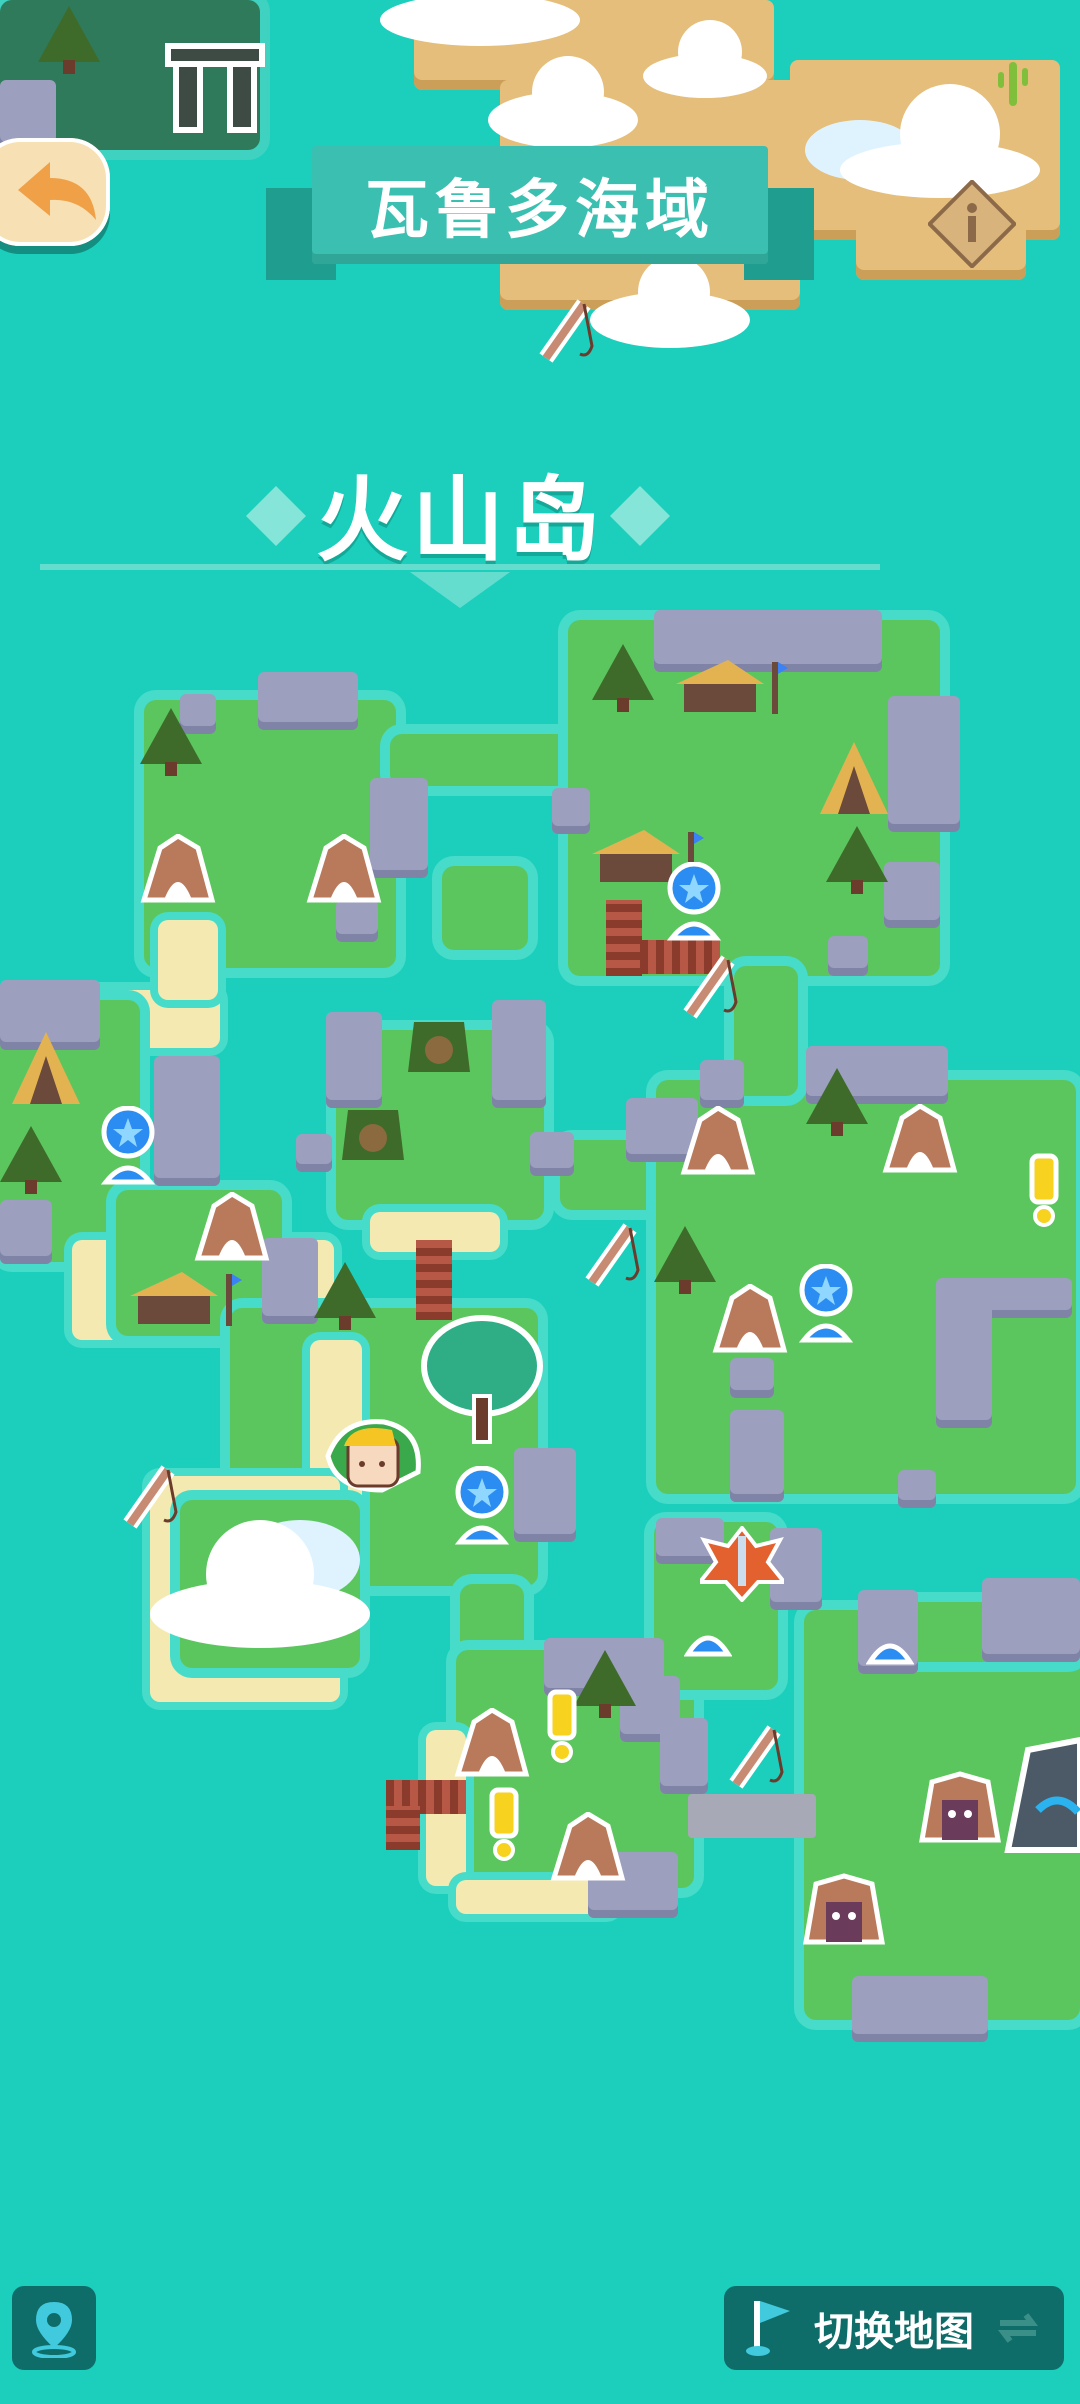 This screenshot has width=1080, height=2404. I want to click on sword-emblem-icon, so click(742, 1565).